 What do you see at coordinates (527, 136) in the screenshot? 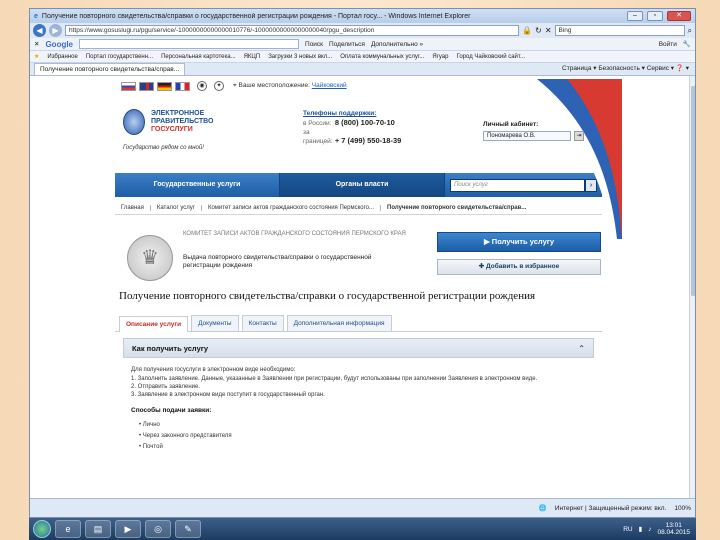
I see `cabinet-user: Пономарева О.В.` at bounding box center [527, 136].